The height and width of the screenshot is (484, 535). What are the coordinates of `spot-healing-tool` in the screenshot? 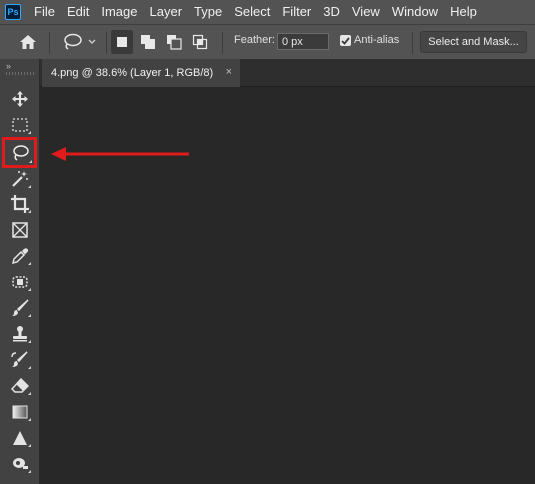 It's located at (19, 282).